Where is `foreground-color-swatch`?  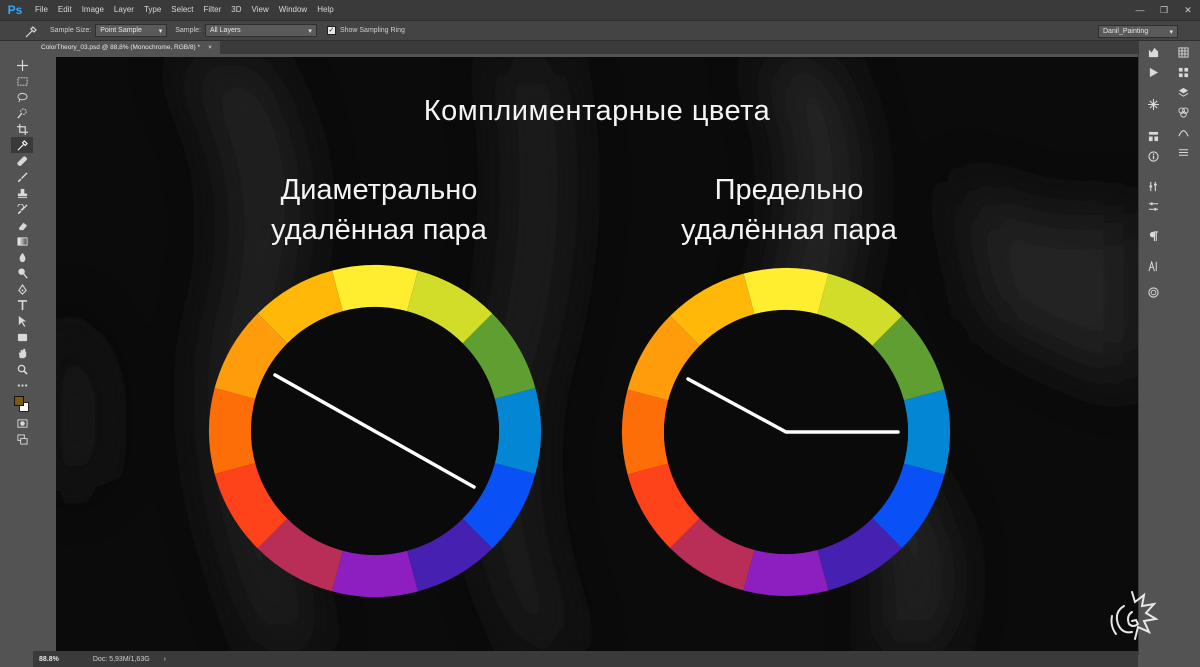
foreground-color-swatch is located at coordinates (19, 401).